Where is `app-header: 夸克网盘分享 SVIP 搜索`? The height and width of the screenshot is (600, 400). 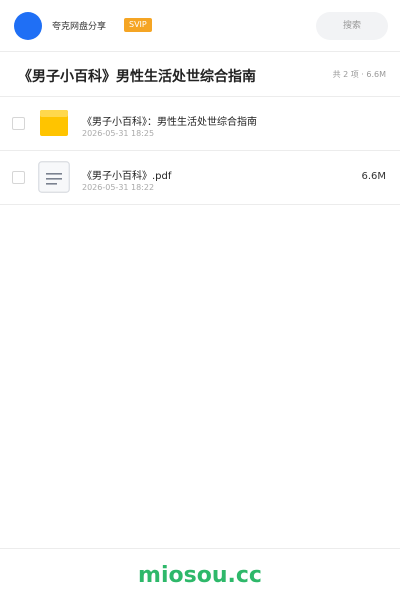
app-header: 夸克网盘分享 SVIP 搜索 is located at coordinates (200, 26).